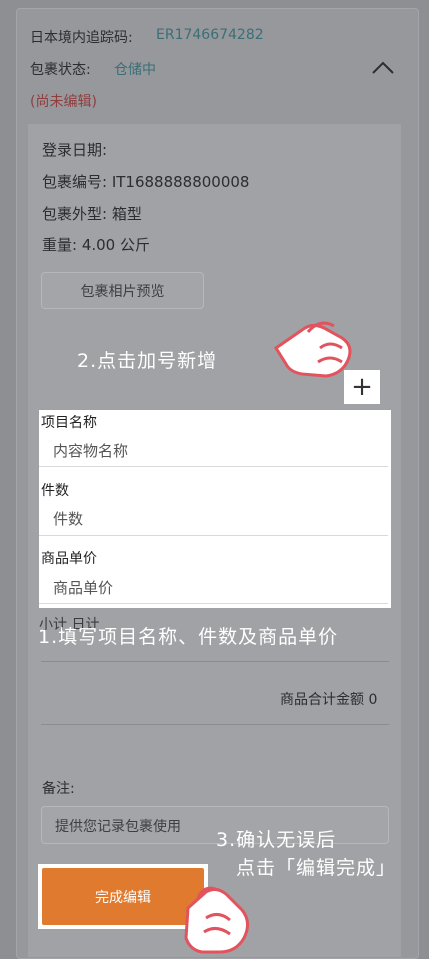 This screenshot has width=429, height=959. What do you see at coordinates (55, 491) in the screenshot?
I see `qty-label: 件数` at bounding box center [55, 491].